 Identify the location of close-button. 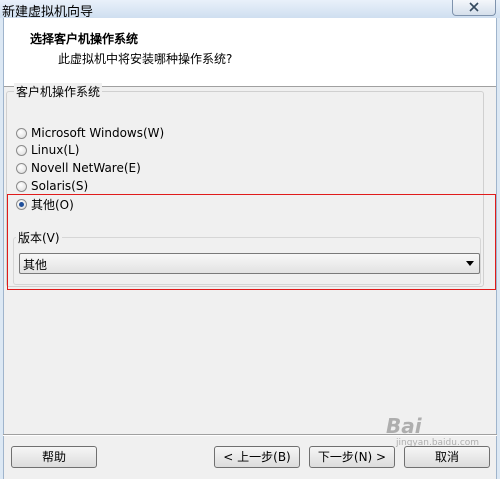
(474, 8).